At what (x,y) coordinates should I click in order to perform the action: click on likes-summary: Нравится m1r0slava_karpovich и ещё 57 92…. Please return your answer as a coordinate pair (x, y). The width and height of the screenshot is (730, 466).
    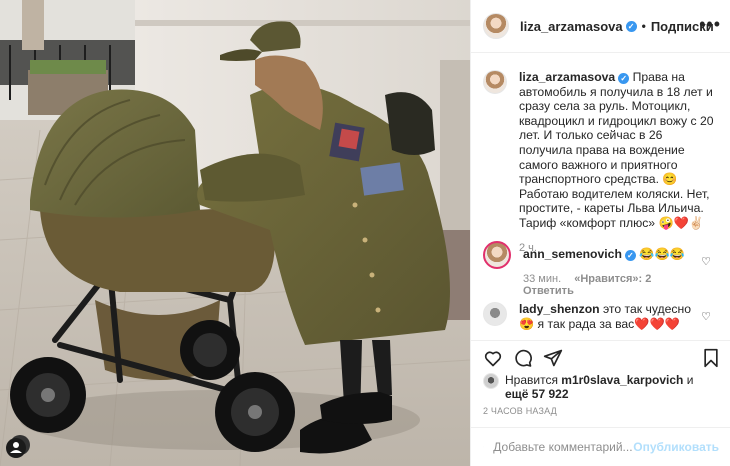
    Looking at the image, I should click on (603, 387).